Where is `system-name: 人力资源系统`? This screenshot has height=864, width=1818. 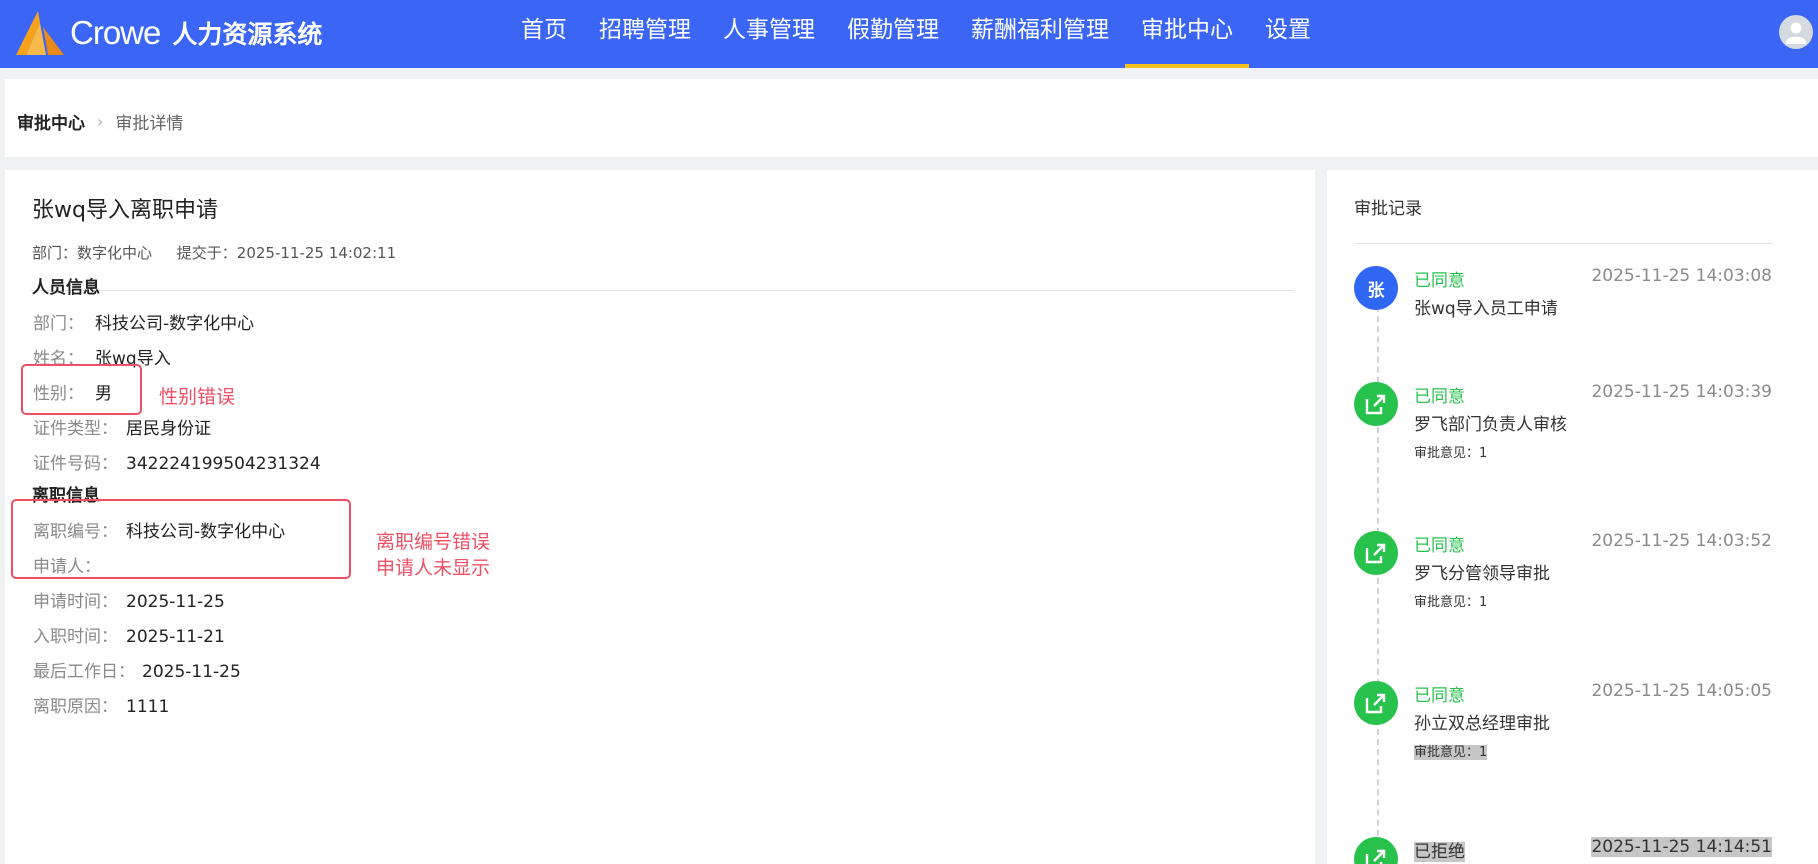 system-name: 人力资源系统 is located at coordinates (247, 34).